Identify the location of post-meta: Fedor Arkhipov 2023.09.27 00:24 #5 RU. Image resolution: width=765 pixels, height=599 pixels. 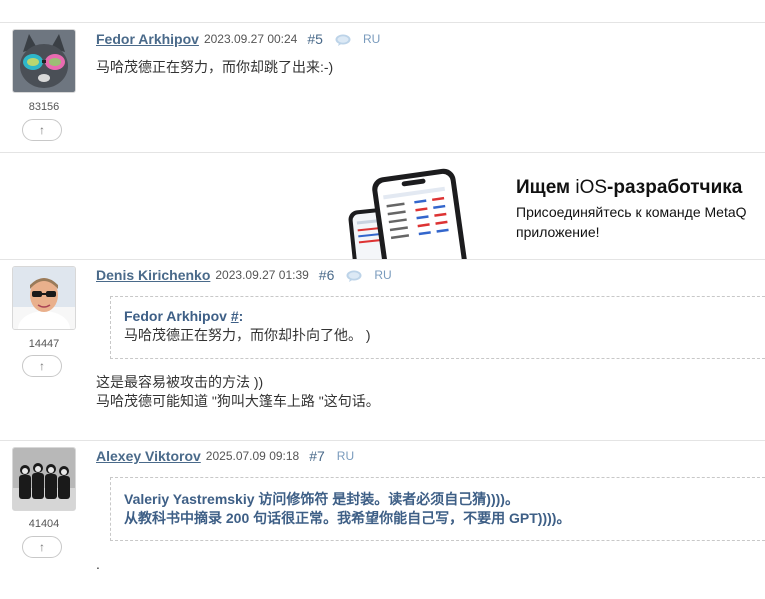
(238, 39).